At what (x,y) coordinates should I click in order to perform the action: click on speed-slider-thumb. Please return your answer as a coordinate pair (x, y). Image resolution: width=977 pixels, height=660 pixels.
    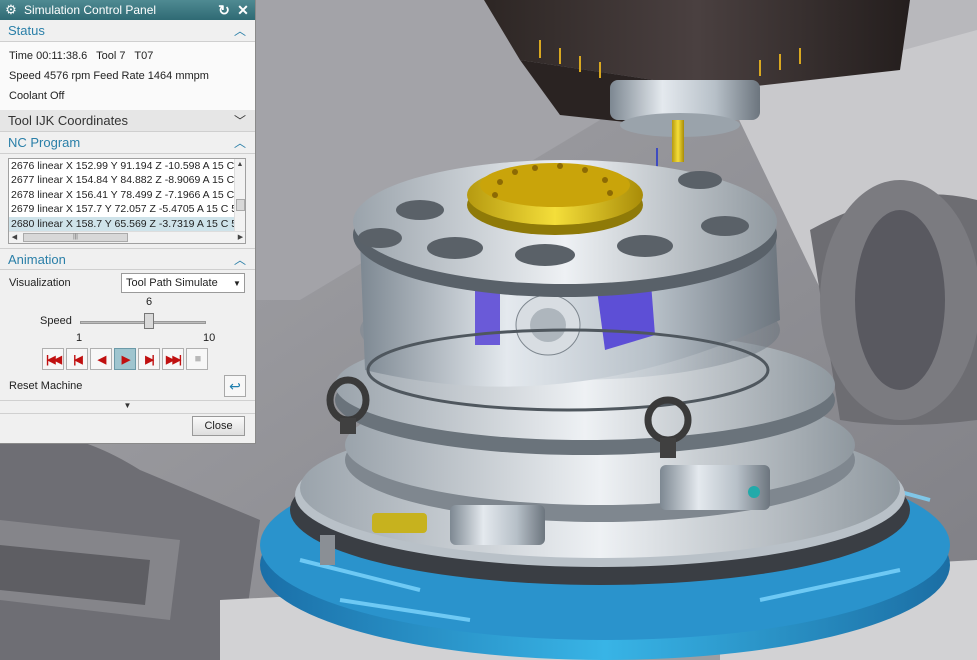
    Looking at the image, I should click on (149, 321).